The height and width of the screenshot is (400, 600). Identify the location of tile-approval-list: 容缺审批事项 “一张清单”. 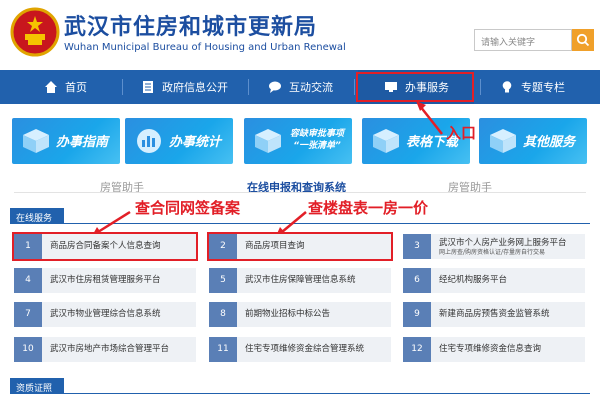
(298, 141).